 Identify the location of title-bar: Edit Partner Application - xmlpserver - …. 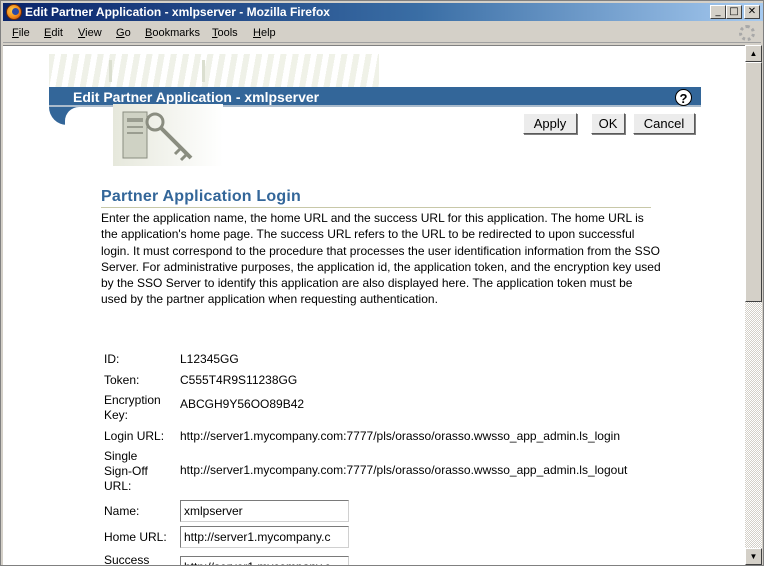
(383, 12).